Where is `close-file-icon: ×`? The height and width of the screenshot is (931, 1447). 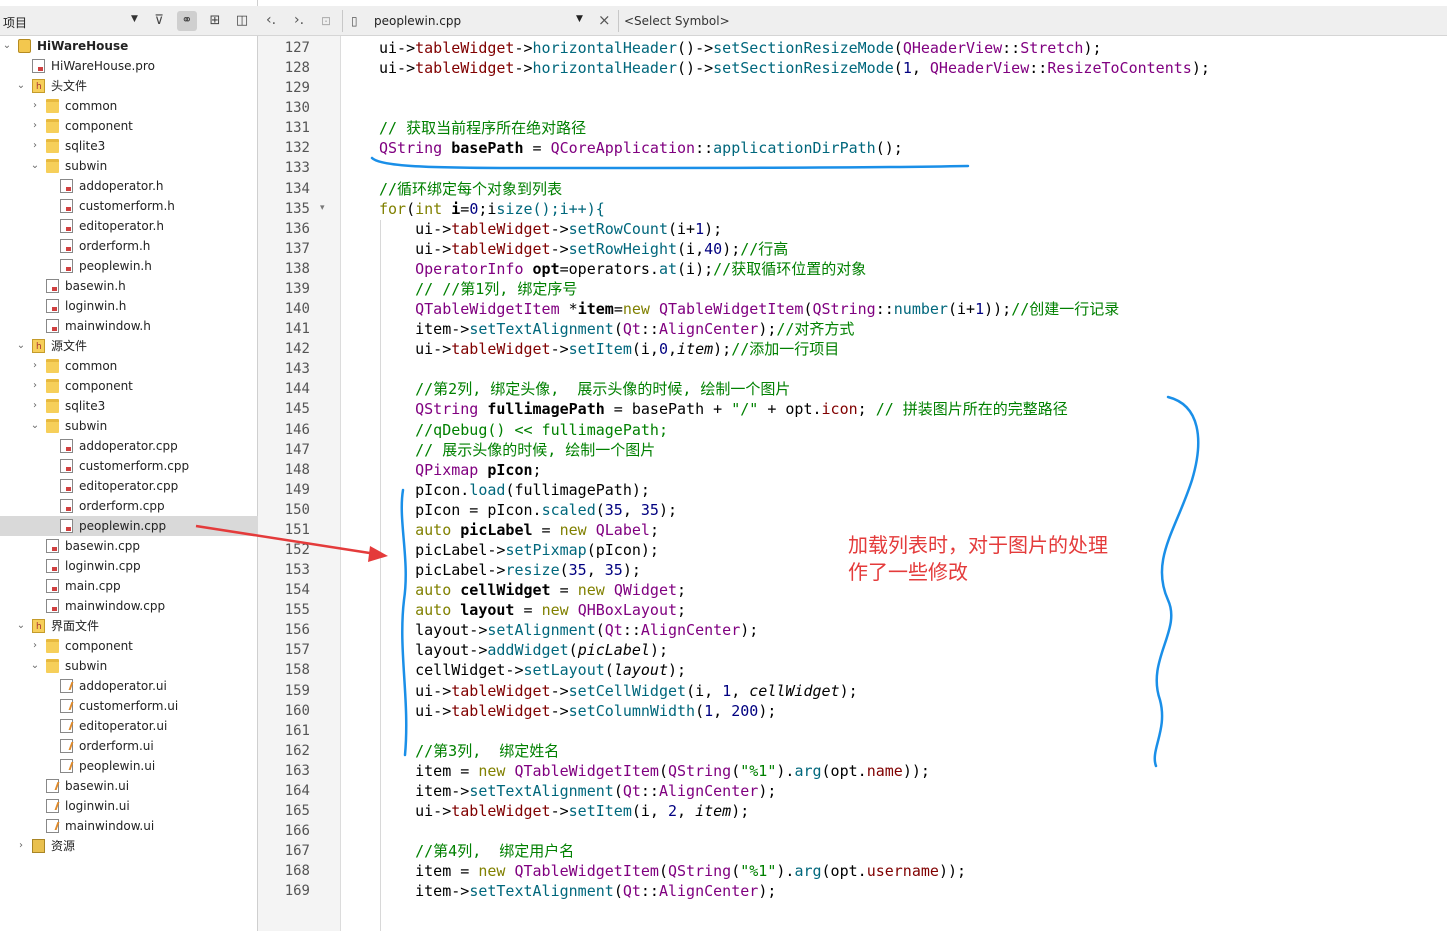
close-file-icon: × is located at coordinates (604, 20).